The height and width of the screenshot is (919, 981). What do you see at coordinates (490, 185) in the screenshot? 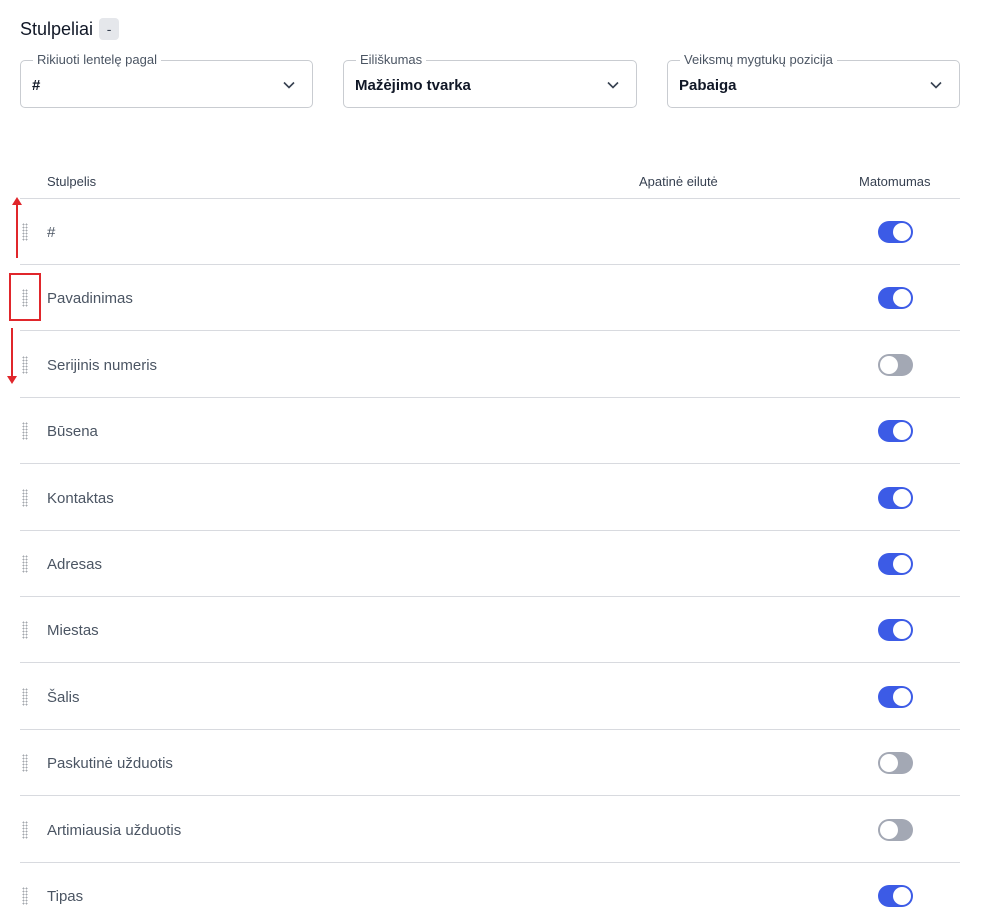
I see `table-header: Stulpelis Apatinė eilutė Matomumas` at bounding box center [490, 185].